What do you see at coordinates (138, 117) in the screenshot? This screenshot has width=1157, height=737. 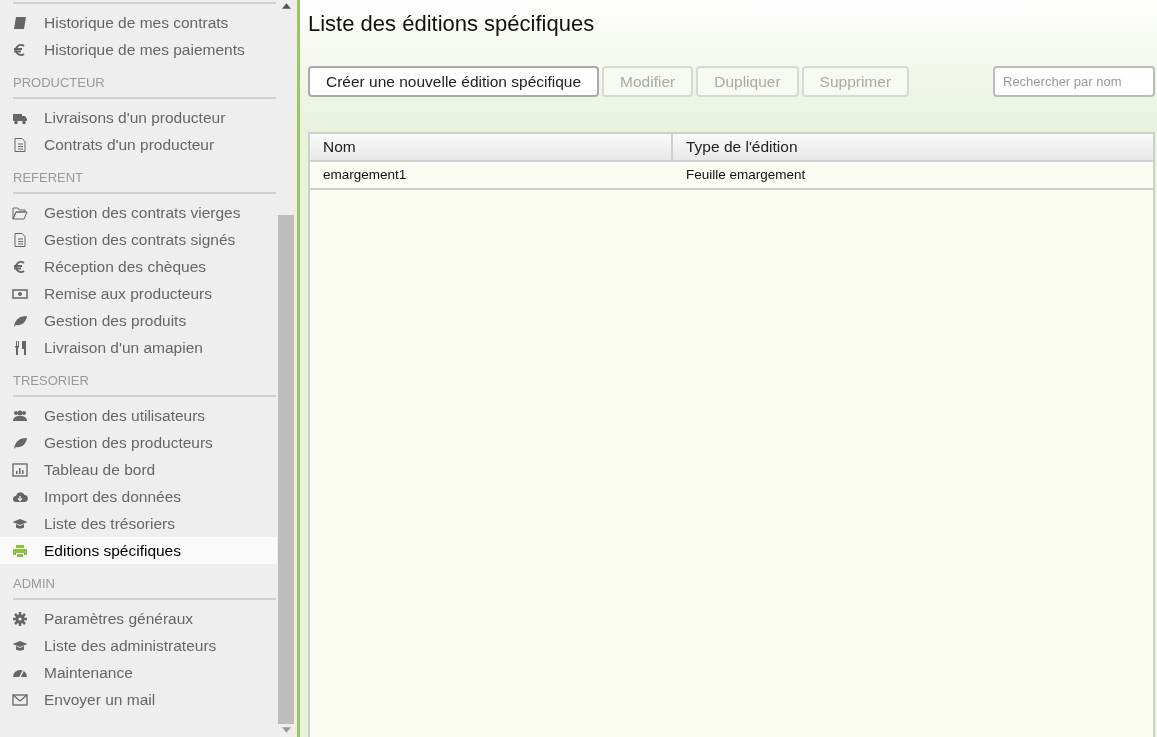 I see `sidebar-item: Livraisons d'un producteur` at bounding box center [138, 117].